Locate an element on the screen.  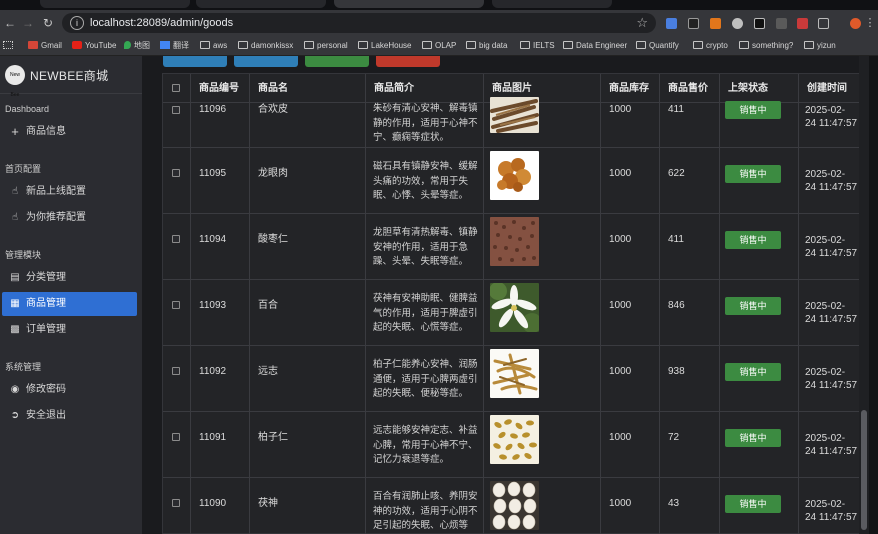
add-button is located at coordinates (195, 61).